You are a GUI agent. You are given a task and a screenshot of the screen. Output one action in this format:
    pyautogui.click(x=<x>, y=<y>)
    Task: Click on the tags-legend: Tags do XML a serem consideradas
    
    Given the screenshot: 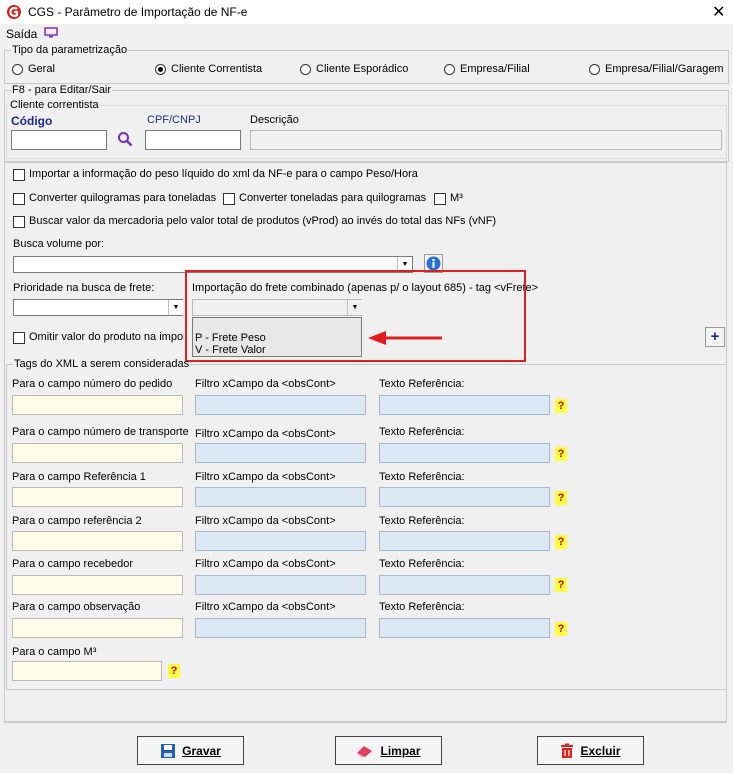 What is the action you would take?
    pyautogui.click(x=102, y=364)
    